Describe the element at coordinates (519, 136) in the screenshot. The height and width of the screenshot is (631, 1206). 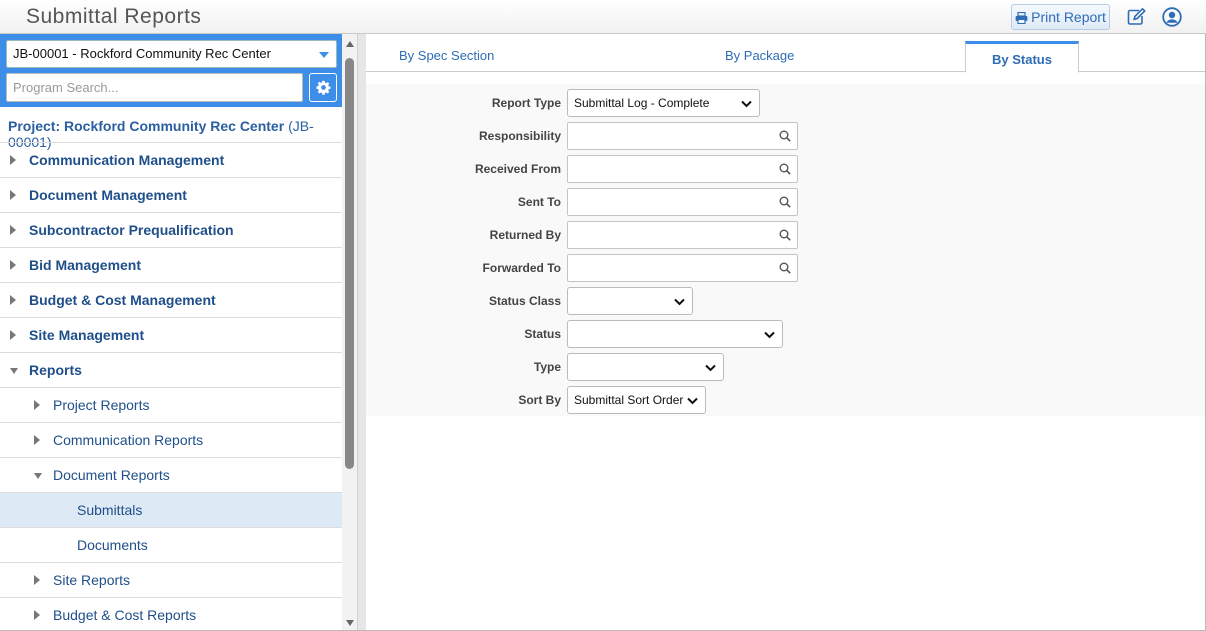
I see `responsibility-label: Responsibility` at that location.